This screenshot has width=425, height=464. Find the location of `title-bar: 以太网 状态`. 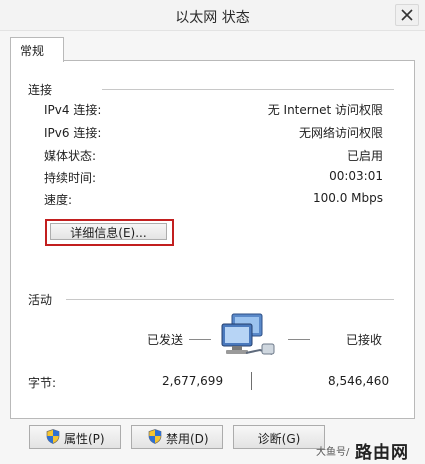

title-bar: 以太网 状态 is located at coordinates (212, 15).